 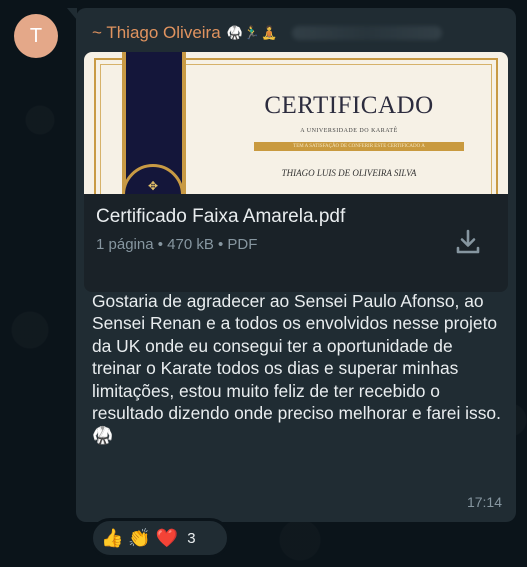 What do you see at coordinates (349, 173) in the screenshot?
I see `certificate-recipient: THIAGO LUIS DE OLIVEIRA SILVA` at bounding box center [349, 173].